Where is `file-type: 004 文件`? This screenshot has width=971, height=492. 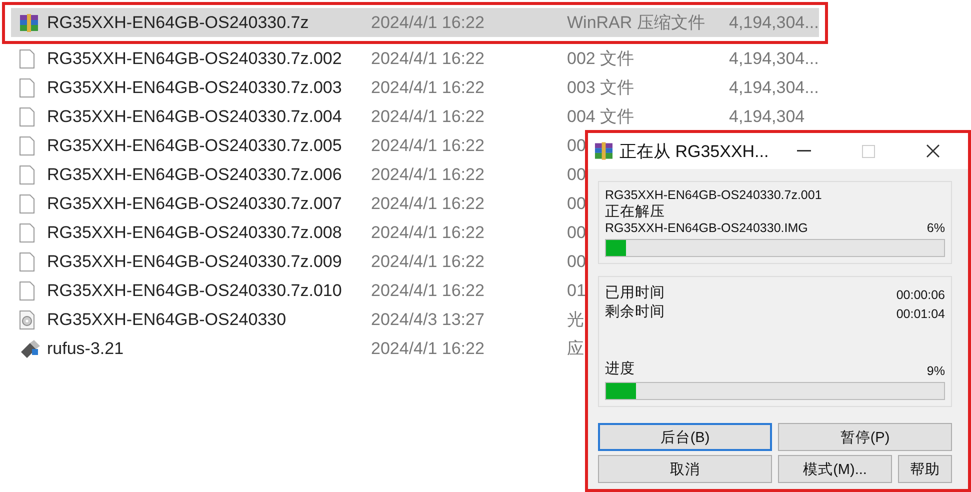 file-type: 004 文件 is located at coordinates (600, 117).